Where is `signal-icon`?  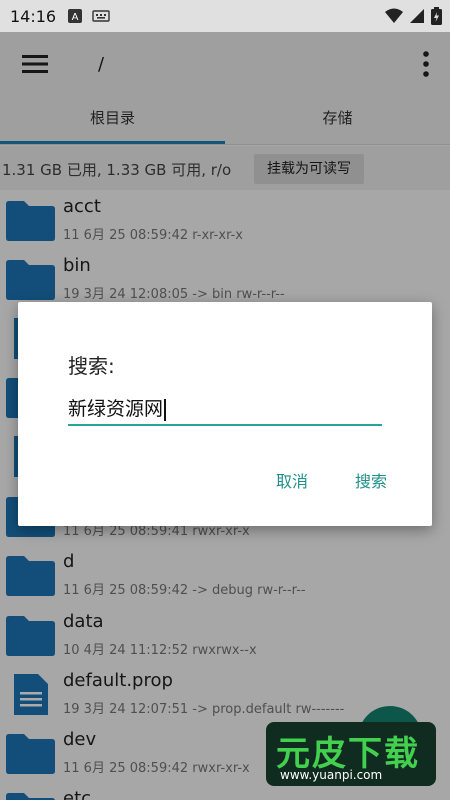
signal-icon is located at coordinates (417, 16).